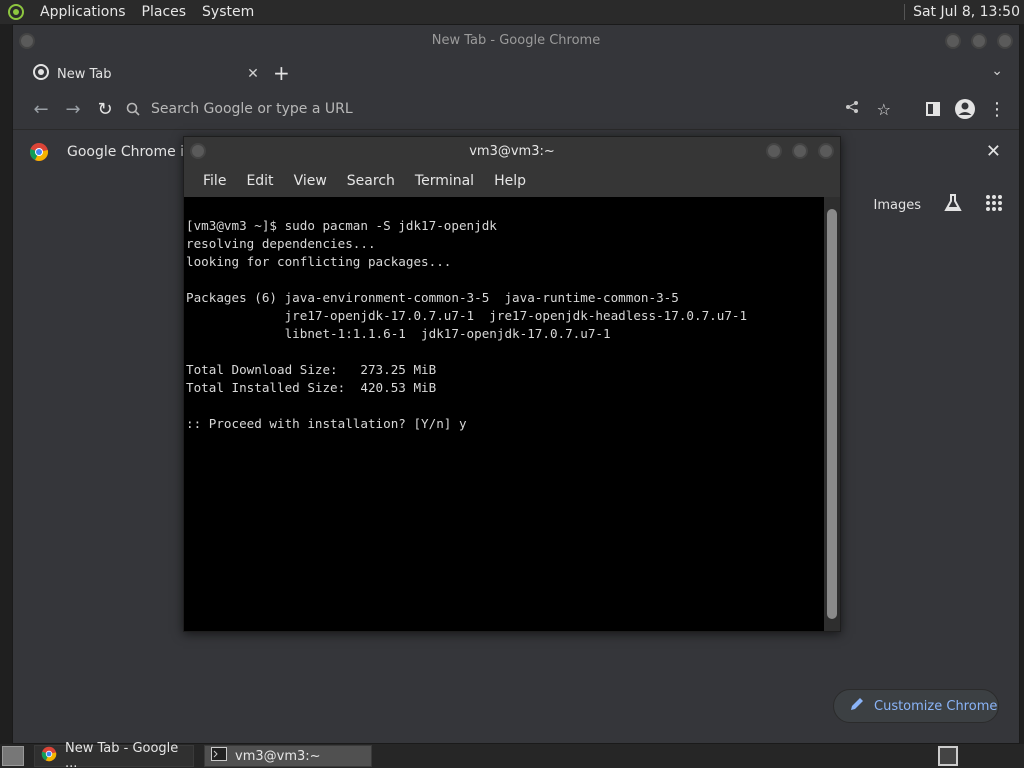  What do you see at coordinates (311, 369) in the screenshot?
I see `terminal-line: Total Download Size: 273.25 MiB` at bounding box center [311, 369].